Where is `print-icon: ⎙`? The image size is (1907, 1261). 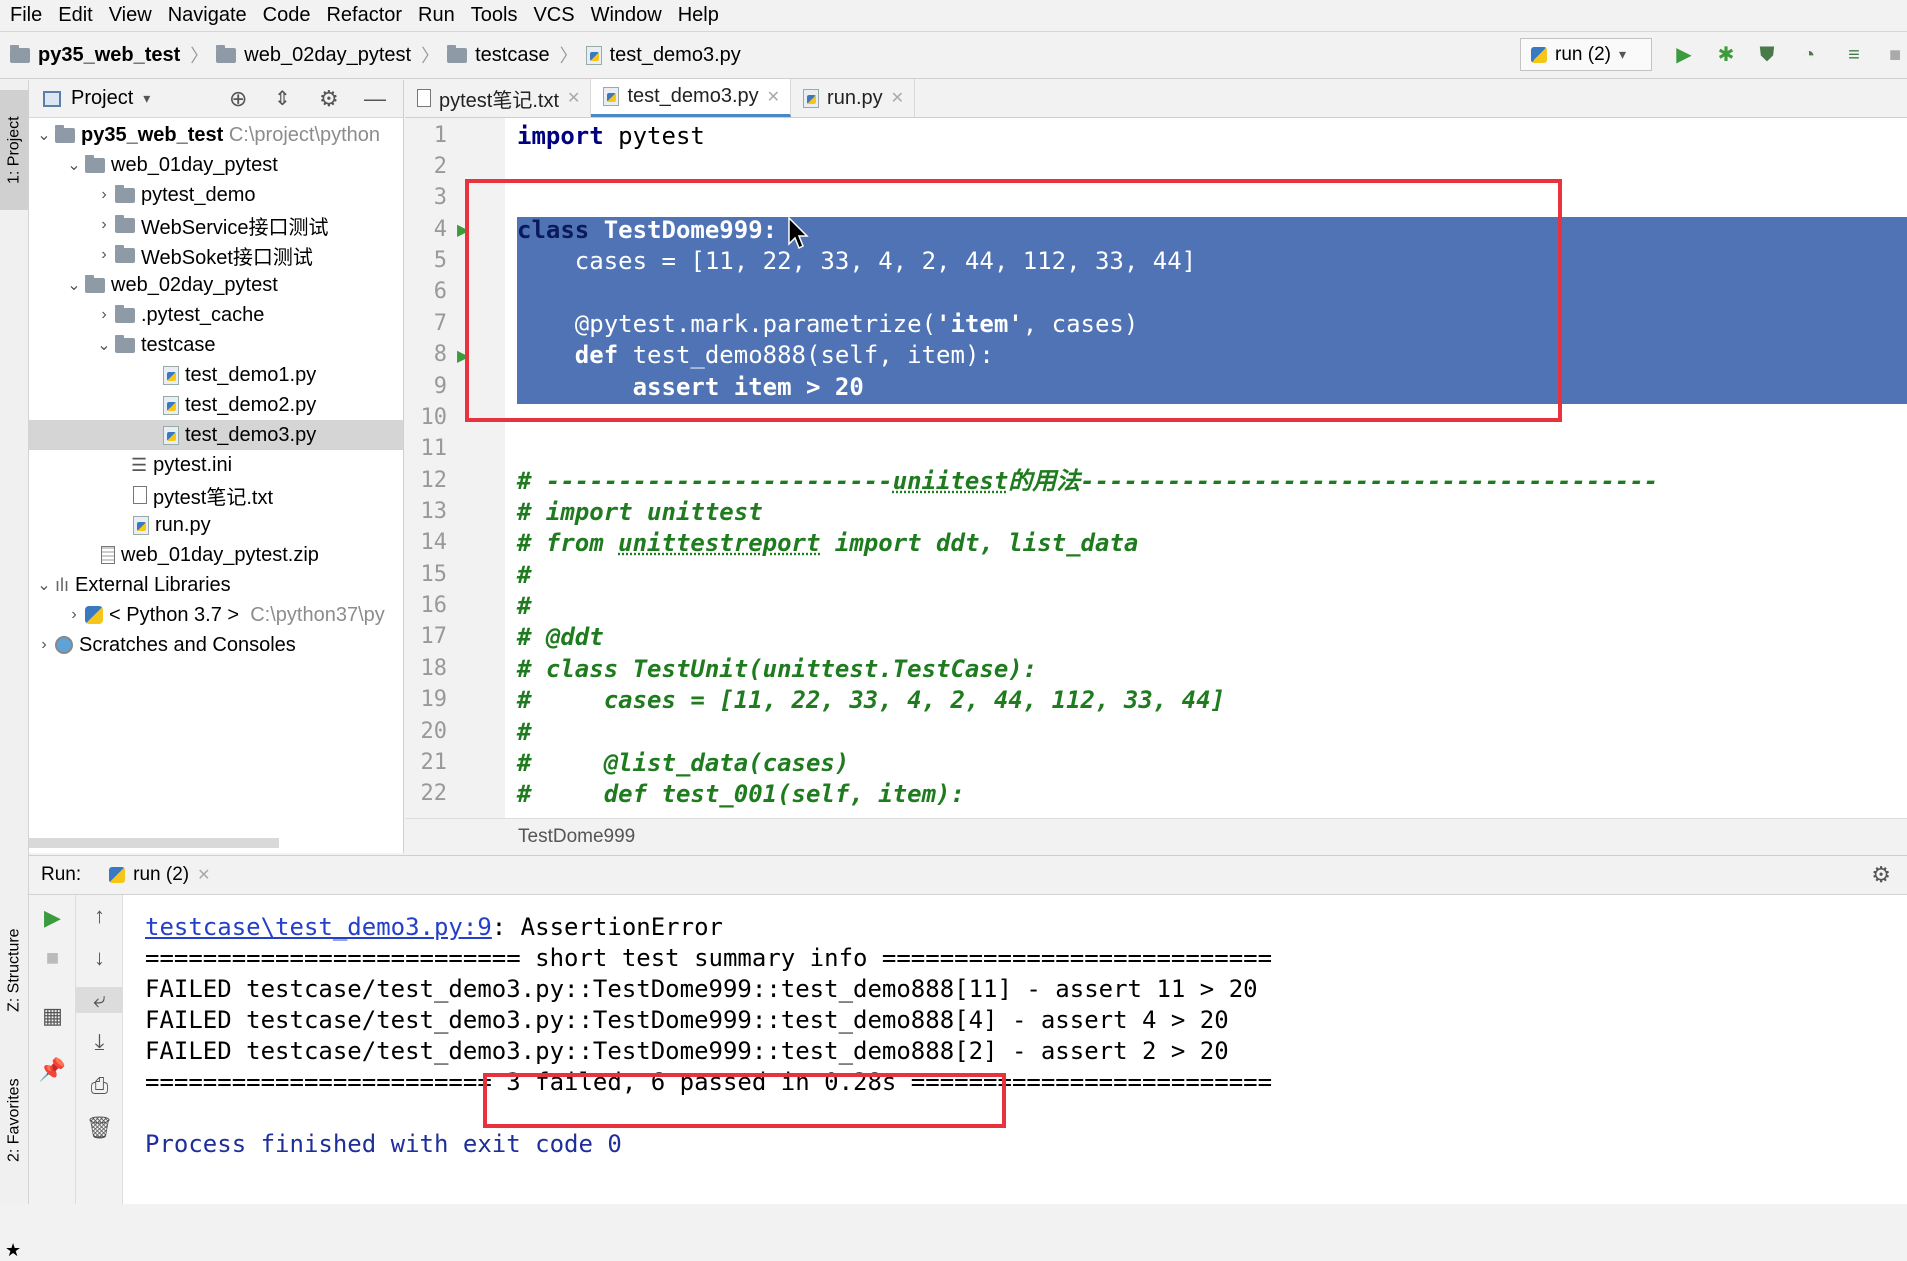
print-icon: ⎙ is located at coordinates (99, 1086).